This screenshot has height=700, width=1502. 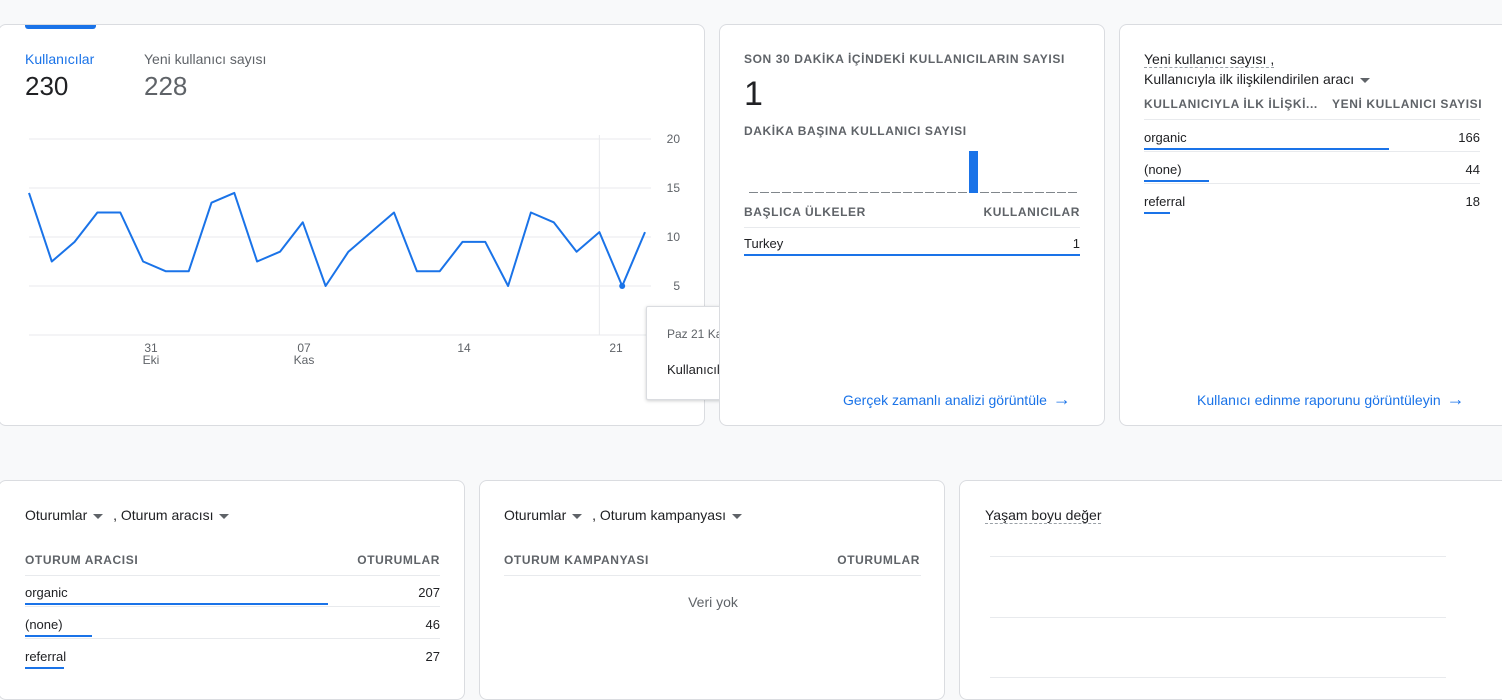 What do you see at coordinates (945, 399) in the screenshot?
I see `realtime-link-text: Gerçek zamanlı analizi görüntüle` at bounding box center [945, 399].